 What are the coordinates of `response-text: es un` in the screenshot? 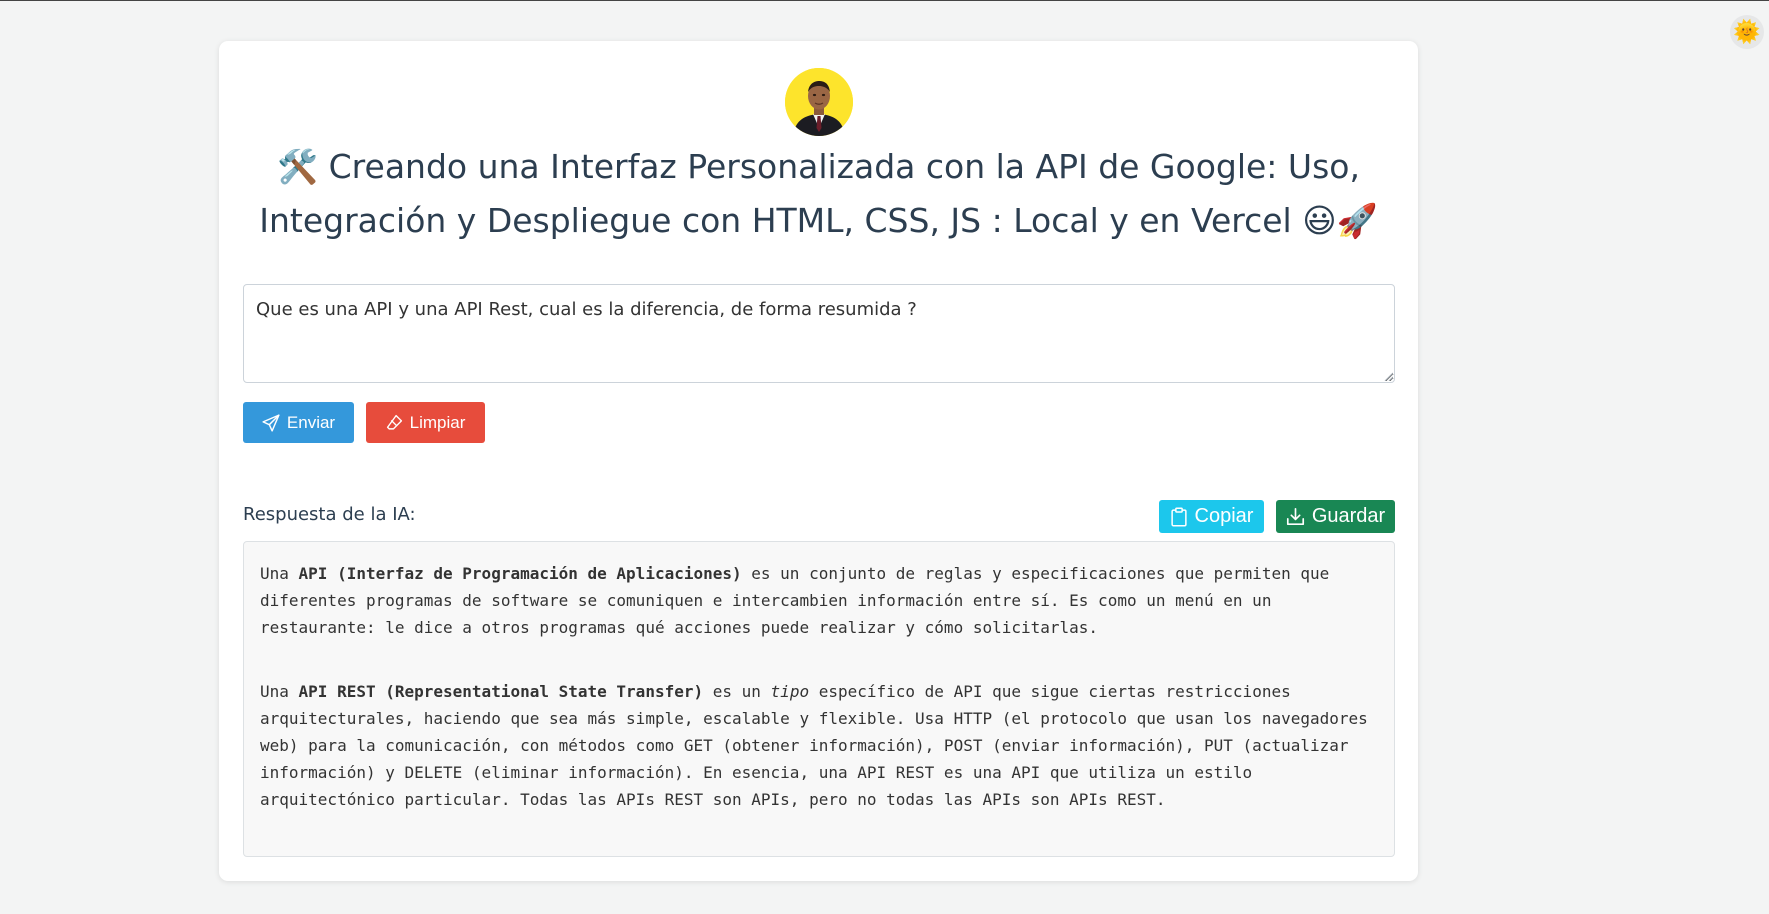 It's located at (737, 691).